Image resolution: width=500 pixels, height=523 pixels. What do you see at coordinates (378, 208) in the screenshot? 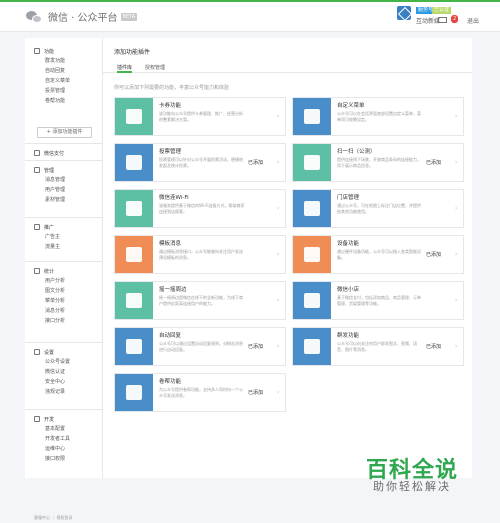
I see `plugin-card: 门店管理 通过公众号，可在地图上标注门店位置，并提供给其他功能使用。 ›` at bounding box center [378, 208].